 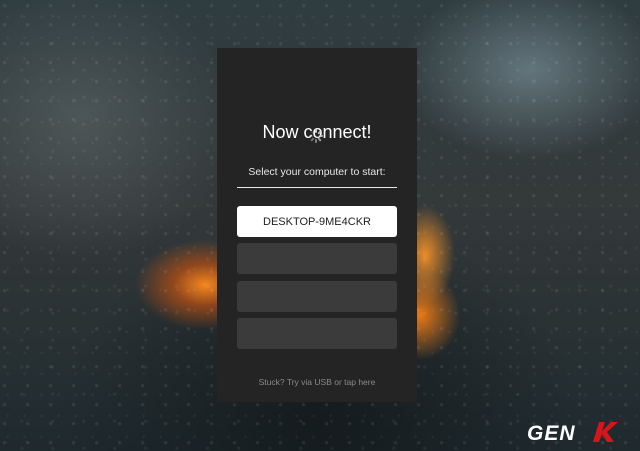 I want to click on svg-text: GEN, so click(x=551, y=433).